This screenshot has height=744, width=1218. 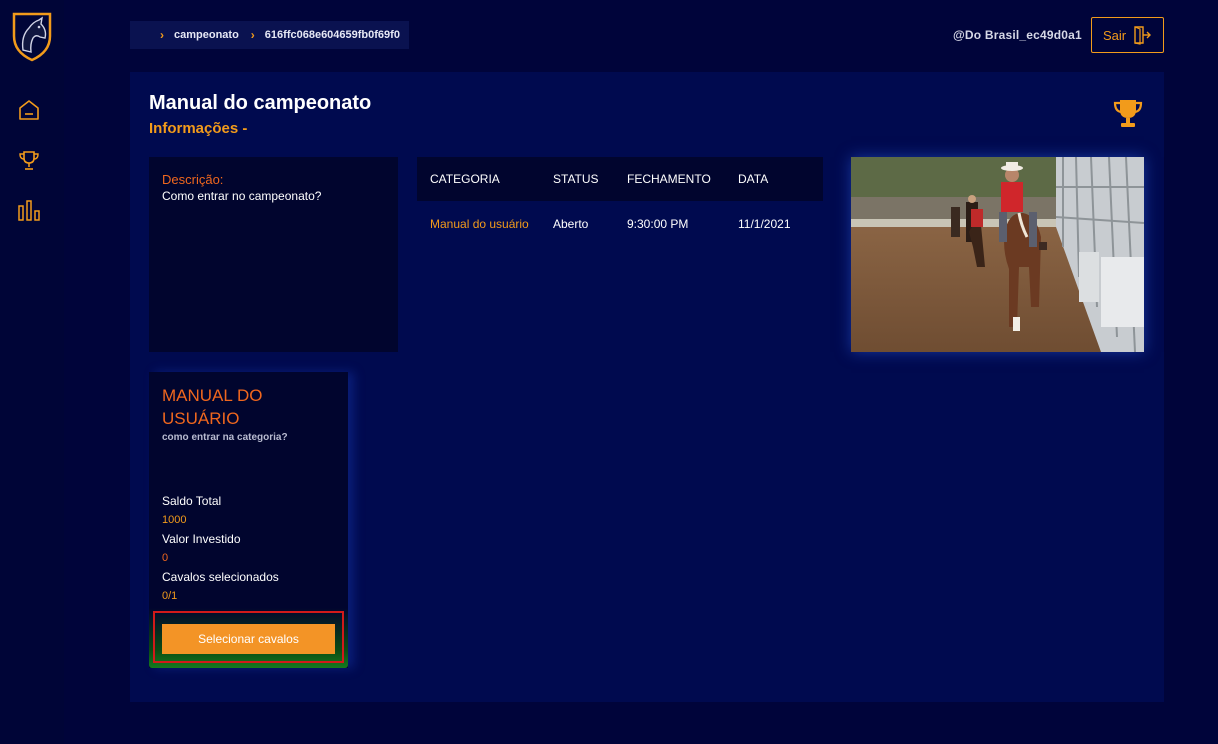 What do you see at coordinates (29, 211) in the screenshot?
I see `bar-chart-icon` at bounding box center [29, 211].